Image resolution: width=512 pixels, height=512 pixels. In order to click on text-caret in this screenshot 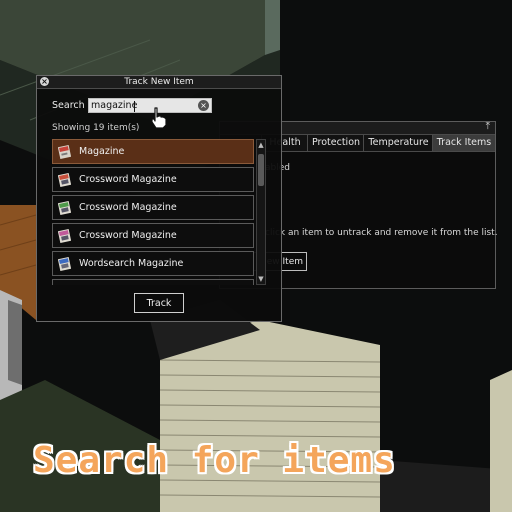, I will do `click(134, 106)`.